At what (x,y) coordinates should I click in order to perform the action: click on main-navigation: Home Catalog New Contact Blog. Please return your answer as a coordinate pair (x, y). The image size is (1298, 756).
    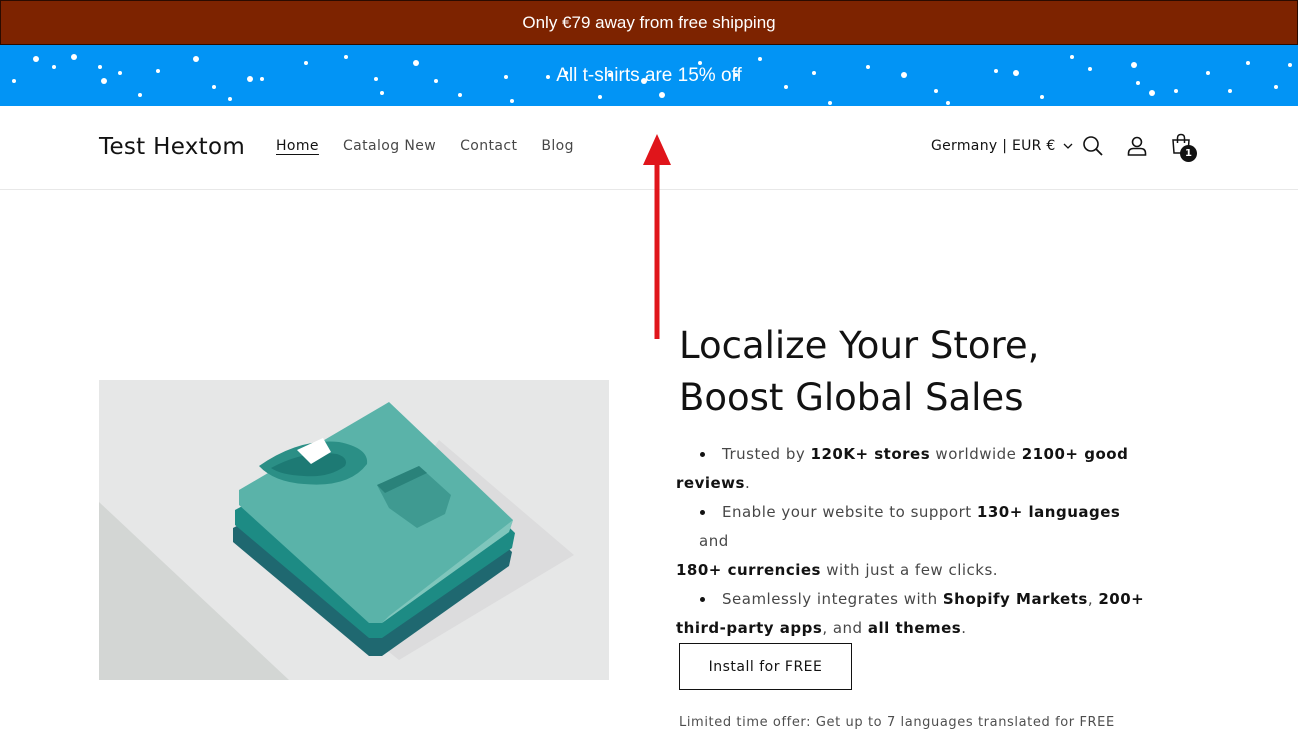
    Looking at the image, I should click on (437, 146).